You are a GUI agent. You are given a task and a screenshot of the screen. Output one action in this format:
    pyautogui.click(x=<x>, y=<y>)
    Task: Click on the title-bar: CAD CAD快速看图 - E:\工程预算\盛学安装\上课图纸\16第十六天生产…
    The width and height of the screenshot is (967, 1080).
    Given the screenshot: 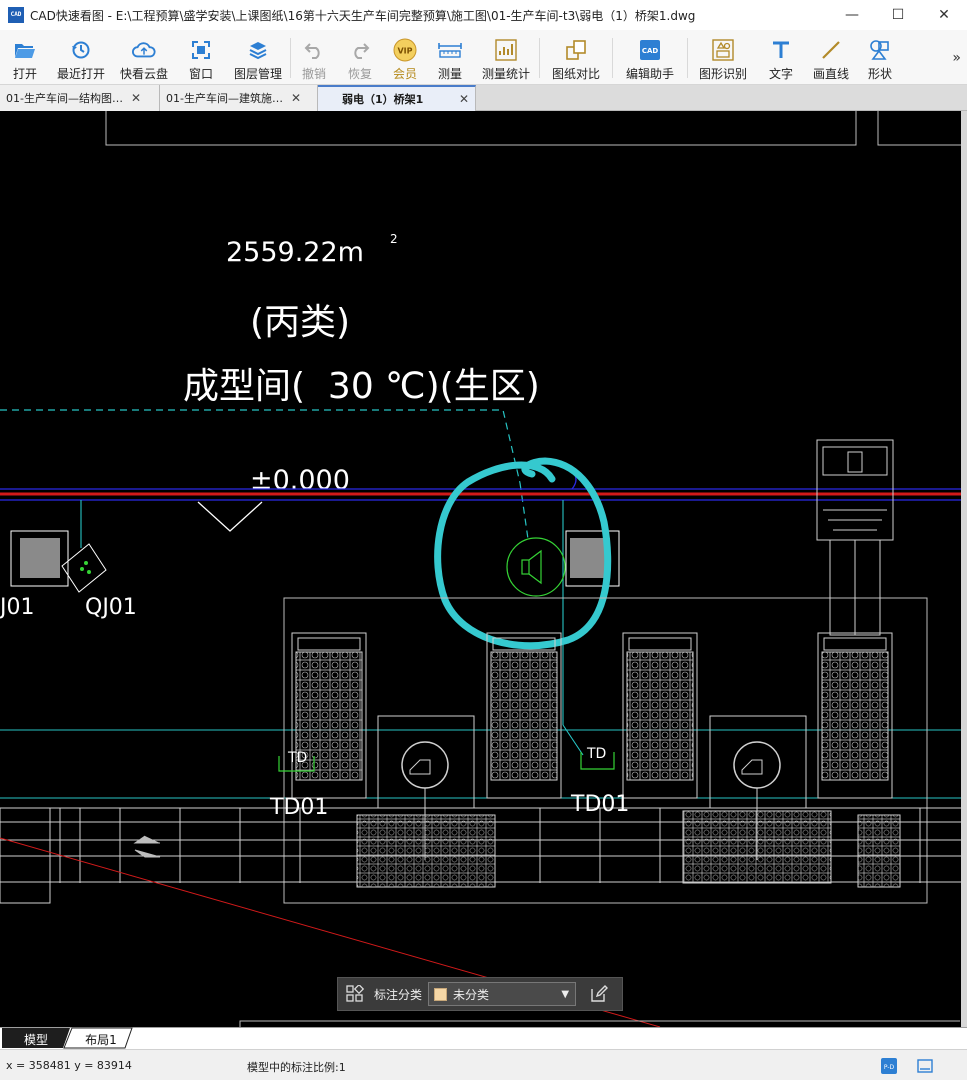 What is the action you would take?
    pyautogui.click(x=483, y=15)
    